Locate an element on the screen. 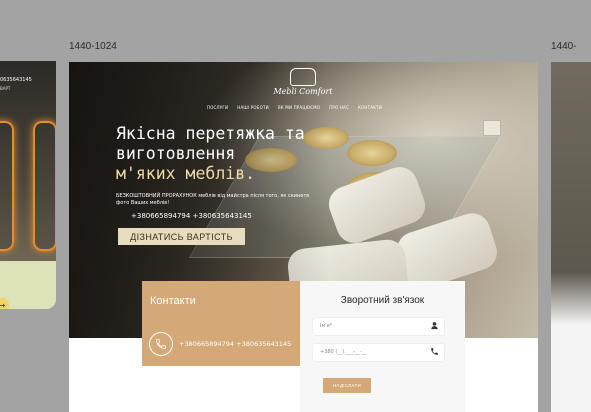 This screenshot has height=412, width=591. nav-item-works: НАШІ РОБОТИ is located at coordinates (253, 107).